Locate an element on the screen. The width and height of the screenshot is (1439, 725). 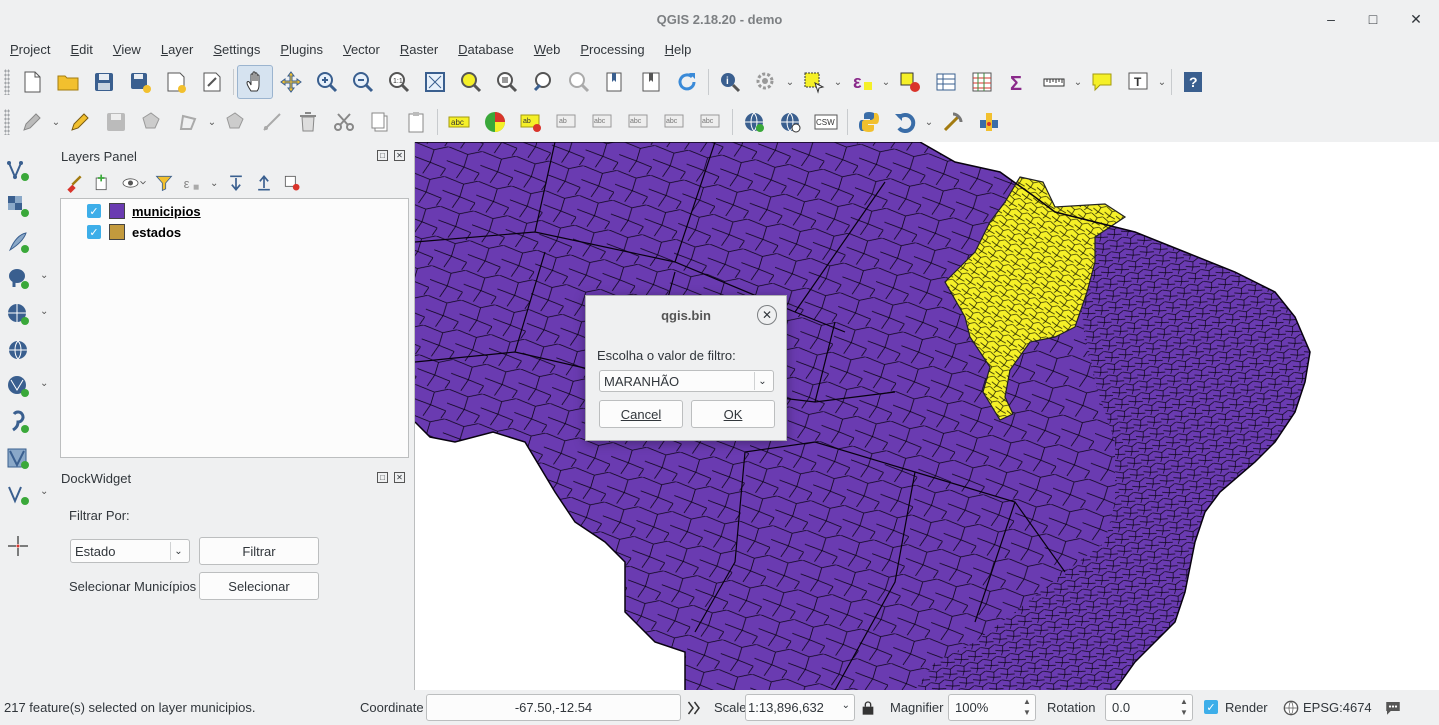
deselect-all-button is located at coordinates (910, 82).